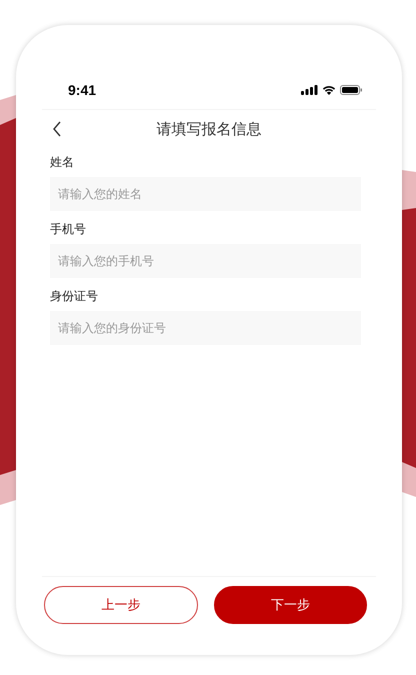  Describe the element at coordinates (205, 328) in the screenshot. I see `input-field: 请输入您的身份证号` at that location.